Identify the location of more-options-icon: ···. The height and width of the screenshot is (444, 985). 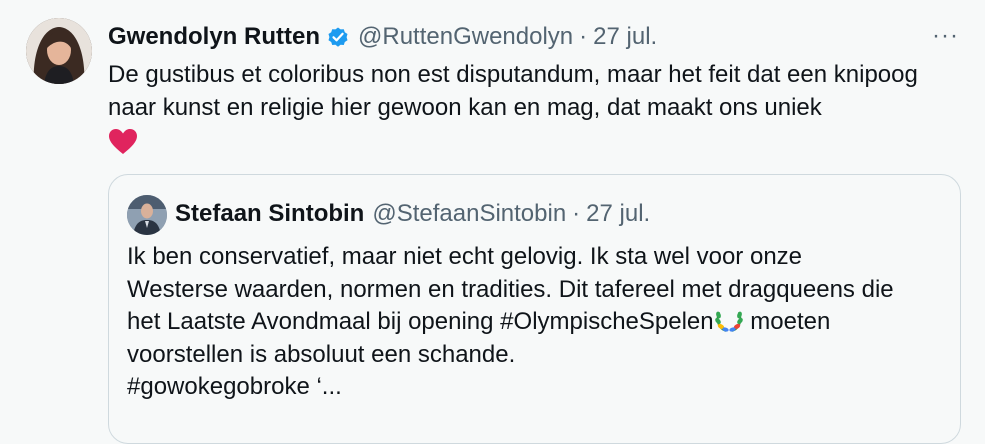
(945, 36).